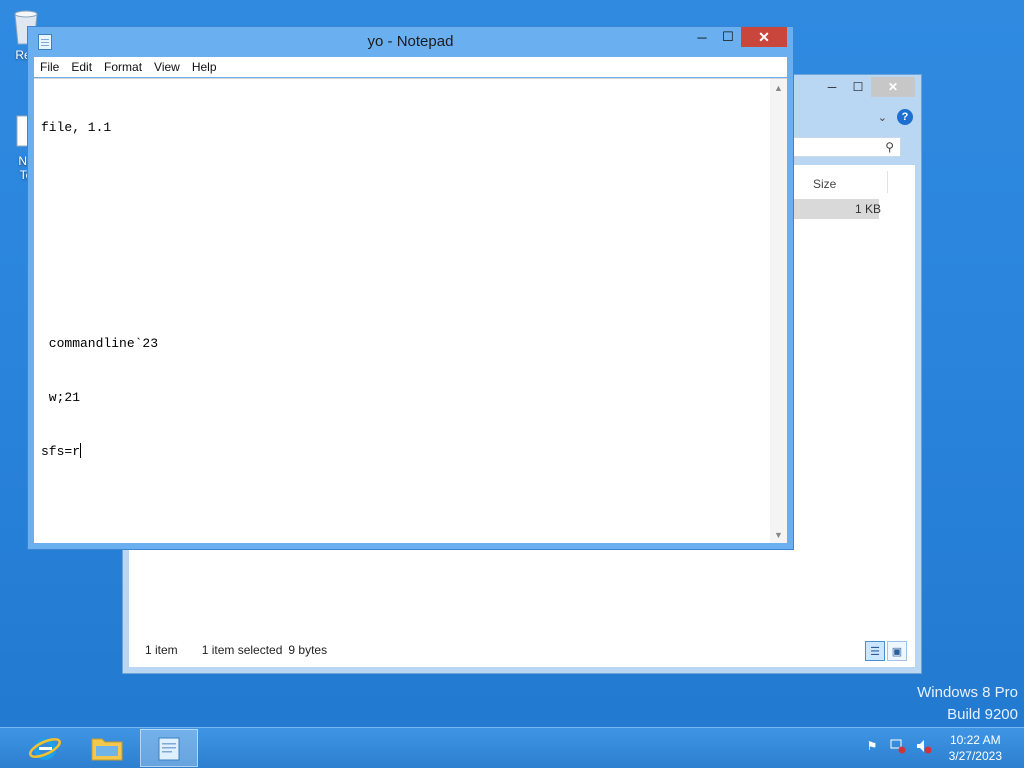  Describe the element at coordinates (886, 651) in the screenshot. I see `view-switcher: ☰ ▣` at that location.